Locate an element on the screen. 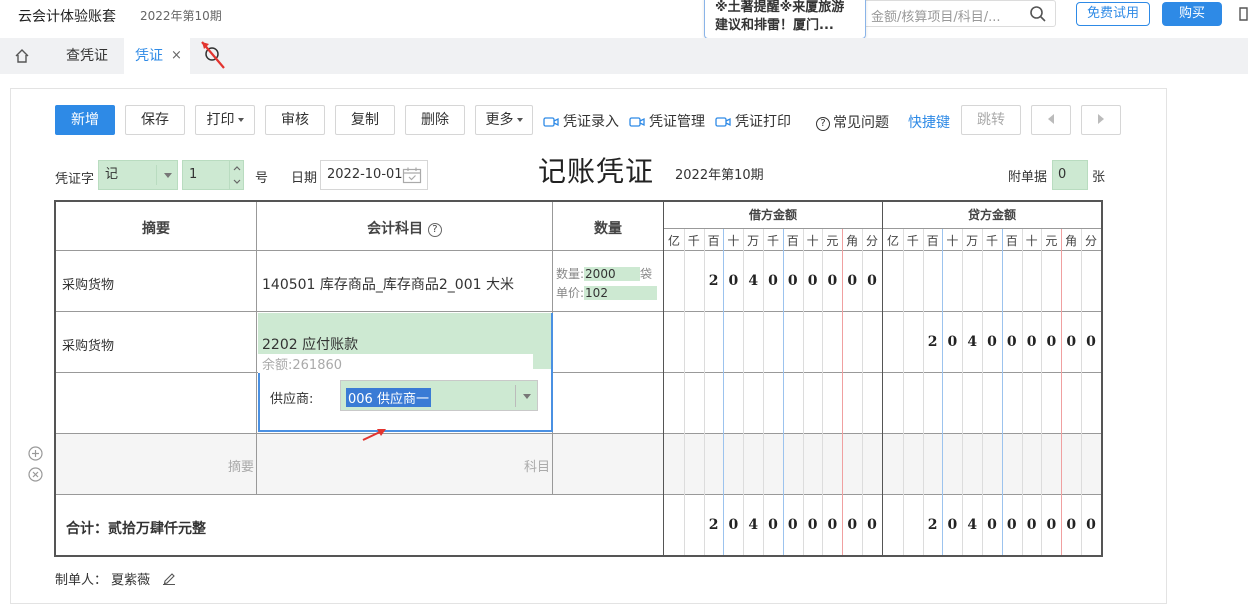  delete-row-icon is located at coordinates (35, 474).